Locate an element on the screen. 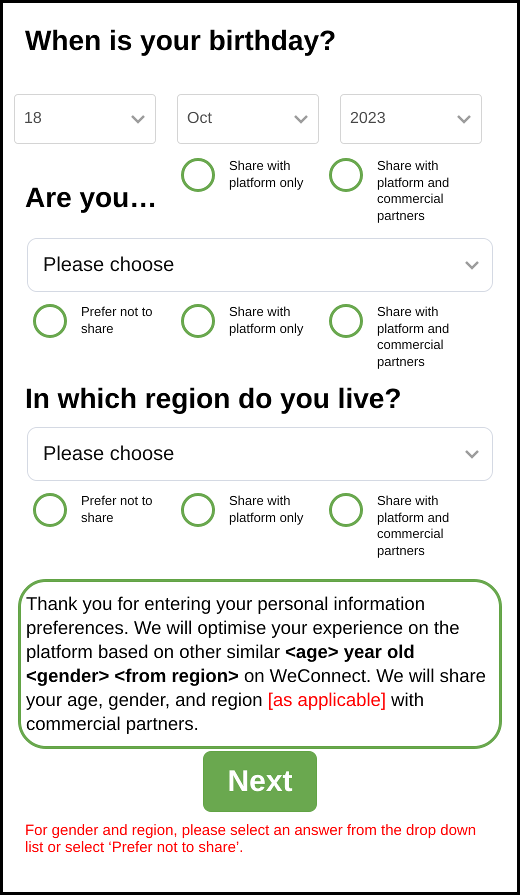 The height and width of the screenshot is (895, 520). validation-note: For gender and region, please select an answer from the drop down list or select ‘Prefer not to share’. is located at coordinates (251, 839).